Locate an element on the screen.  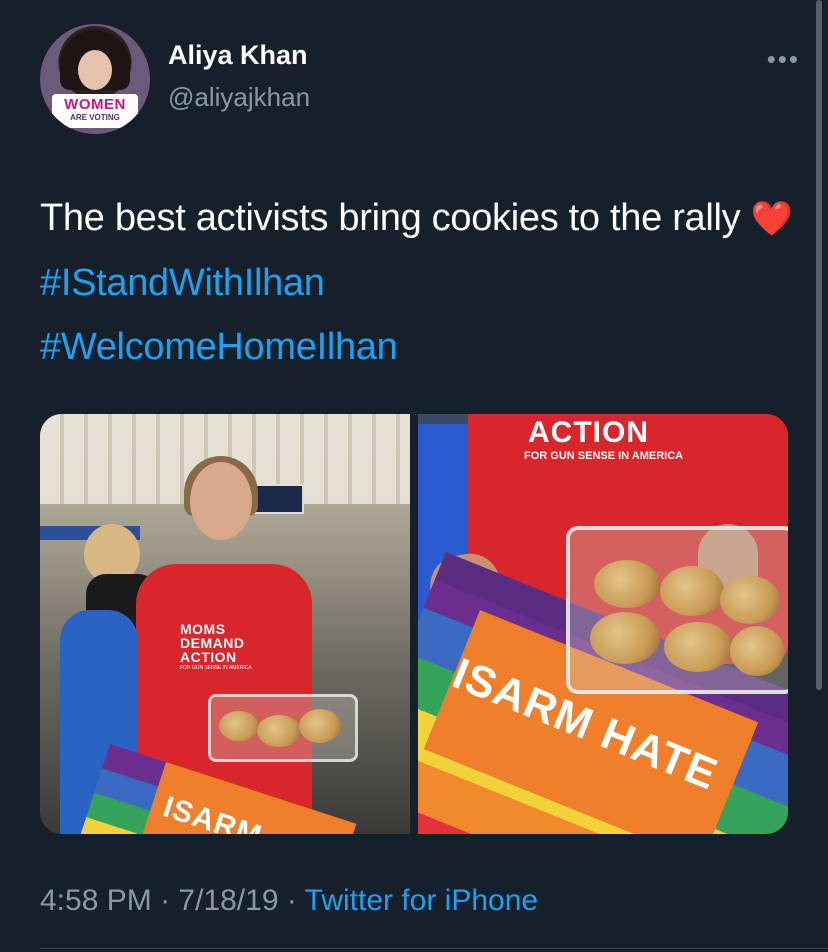
heart-emoji: ❤️ is located at coordinates (771, 219).